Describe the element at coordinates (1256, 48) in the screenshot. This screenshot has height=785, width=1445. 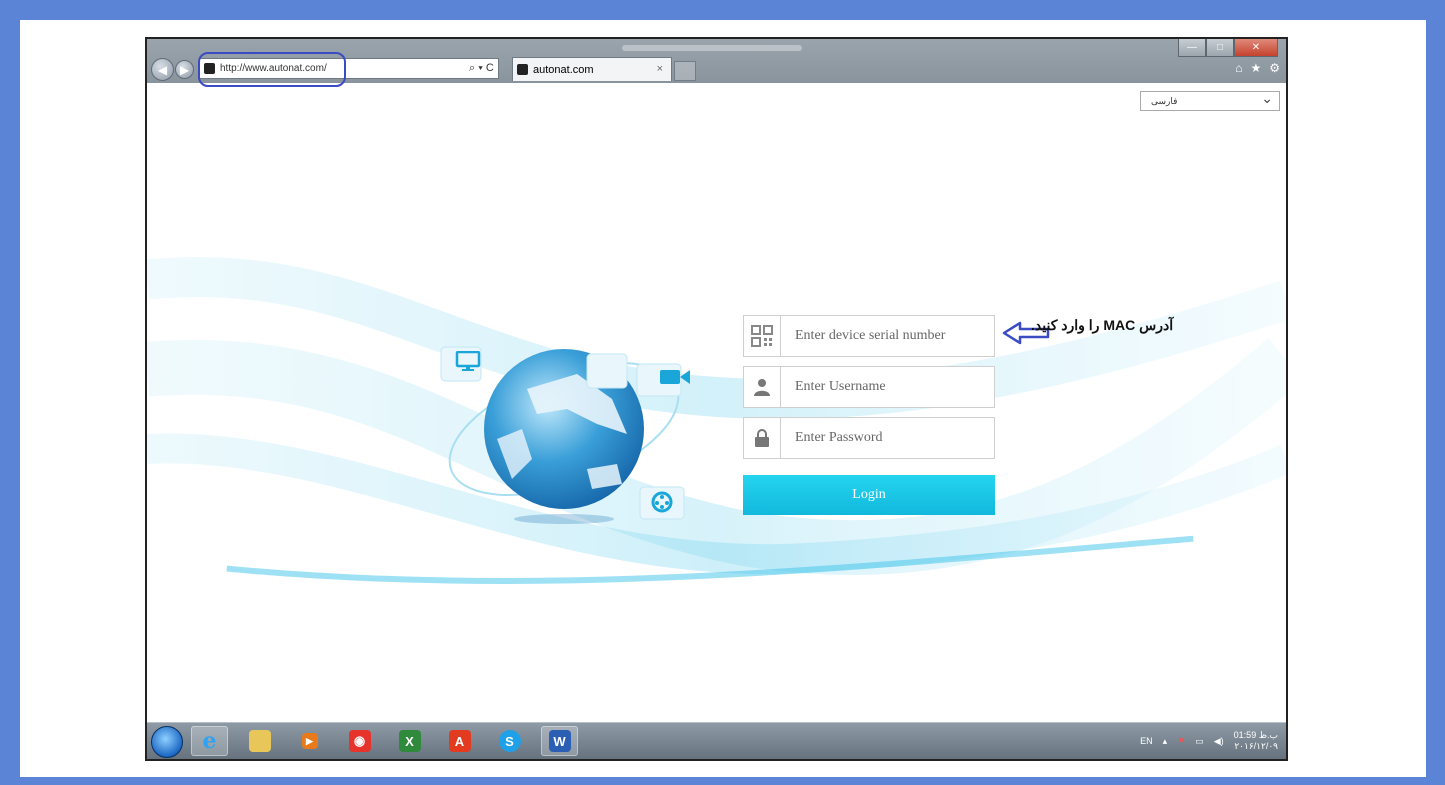
I see `close-button: ✕` at that location.